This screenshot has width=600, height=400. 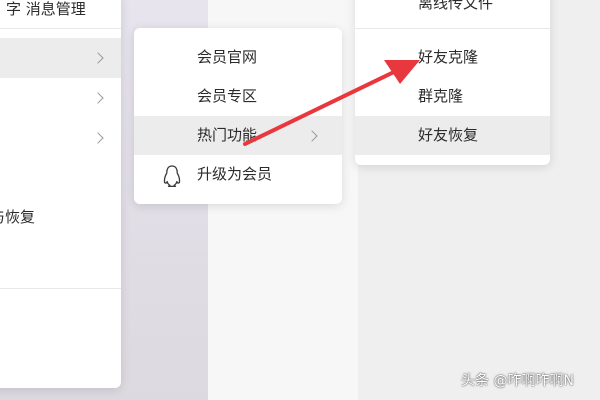 I want to click on qq-penguin-icon, so click(x=172, y=176).